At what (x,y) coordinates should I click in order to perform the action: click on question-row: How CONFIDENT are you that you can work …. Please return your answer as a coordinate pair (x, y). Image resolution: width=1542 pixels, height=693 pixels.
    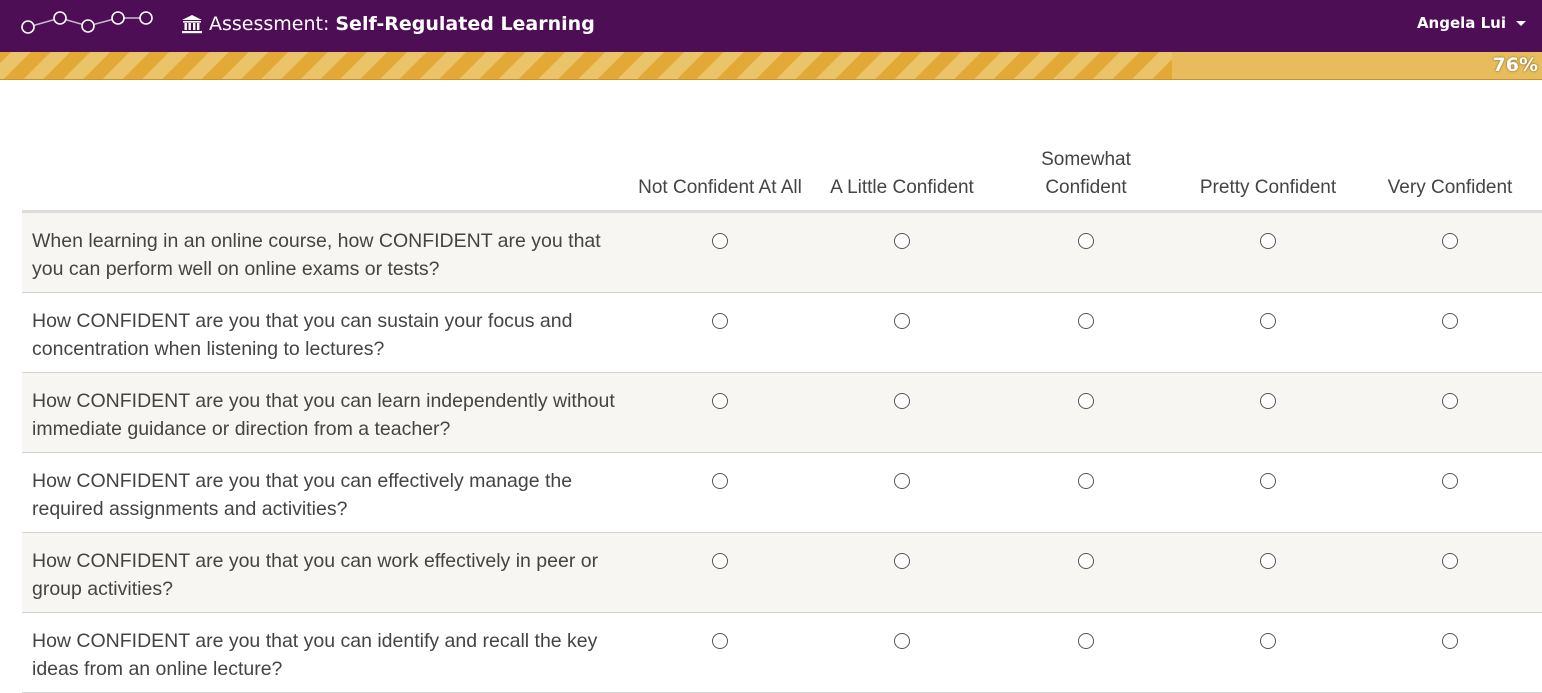
    Looking at the image, I should click on (782, 573).